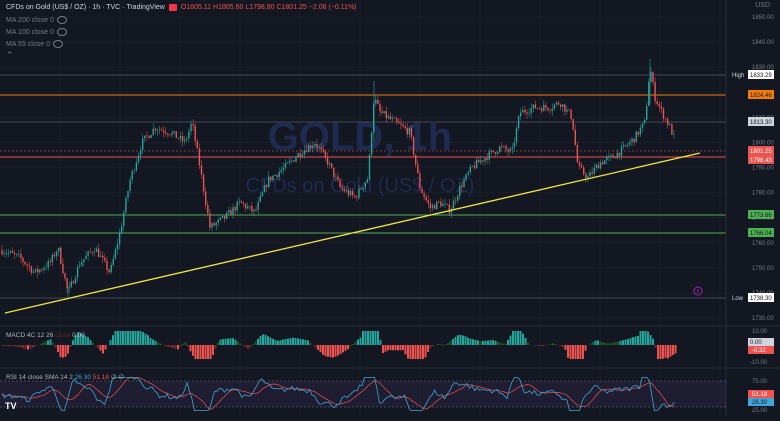 This screenshot has width=780, height=421. I want to click on tradingview-logo-icon: TV, so click(13, 406).